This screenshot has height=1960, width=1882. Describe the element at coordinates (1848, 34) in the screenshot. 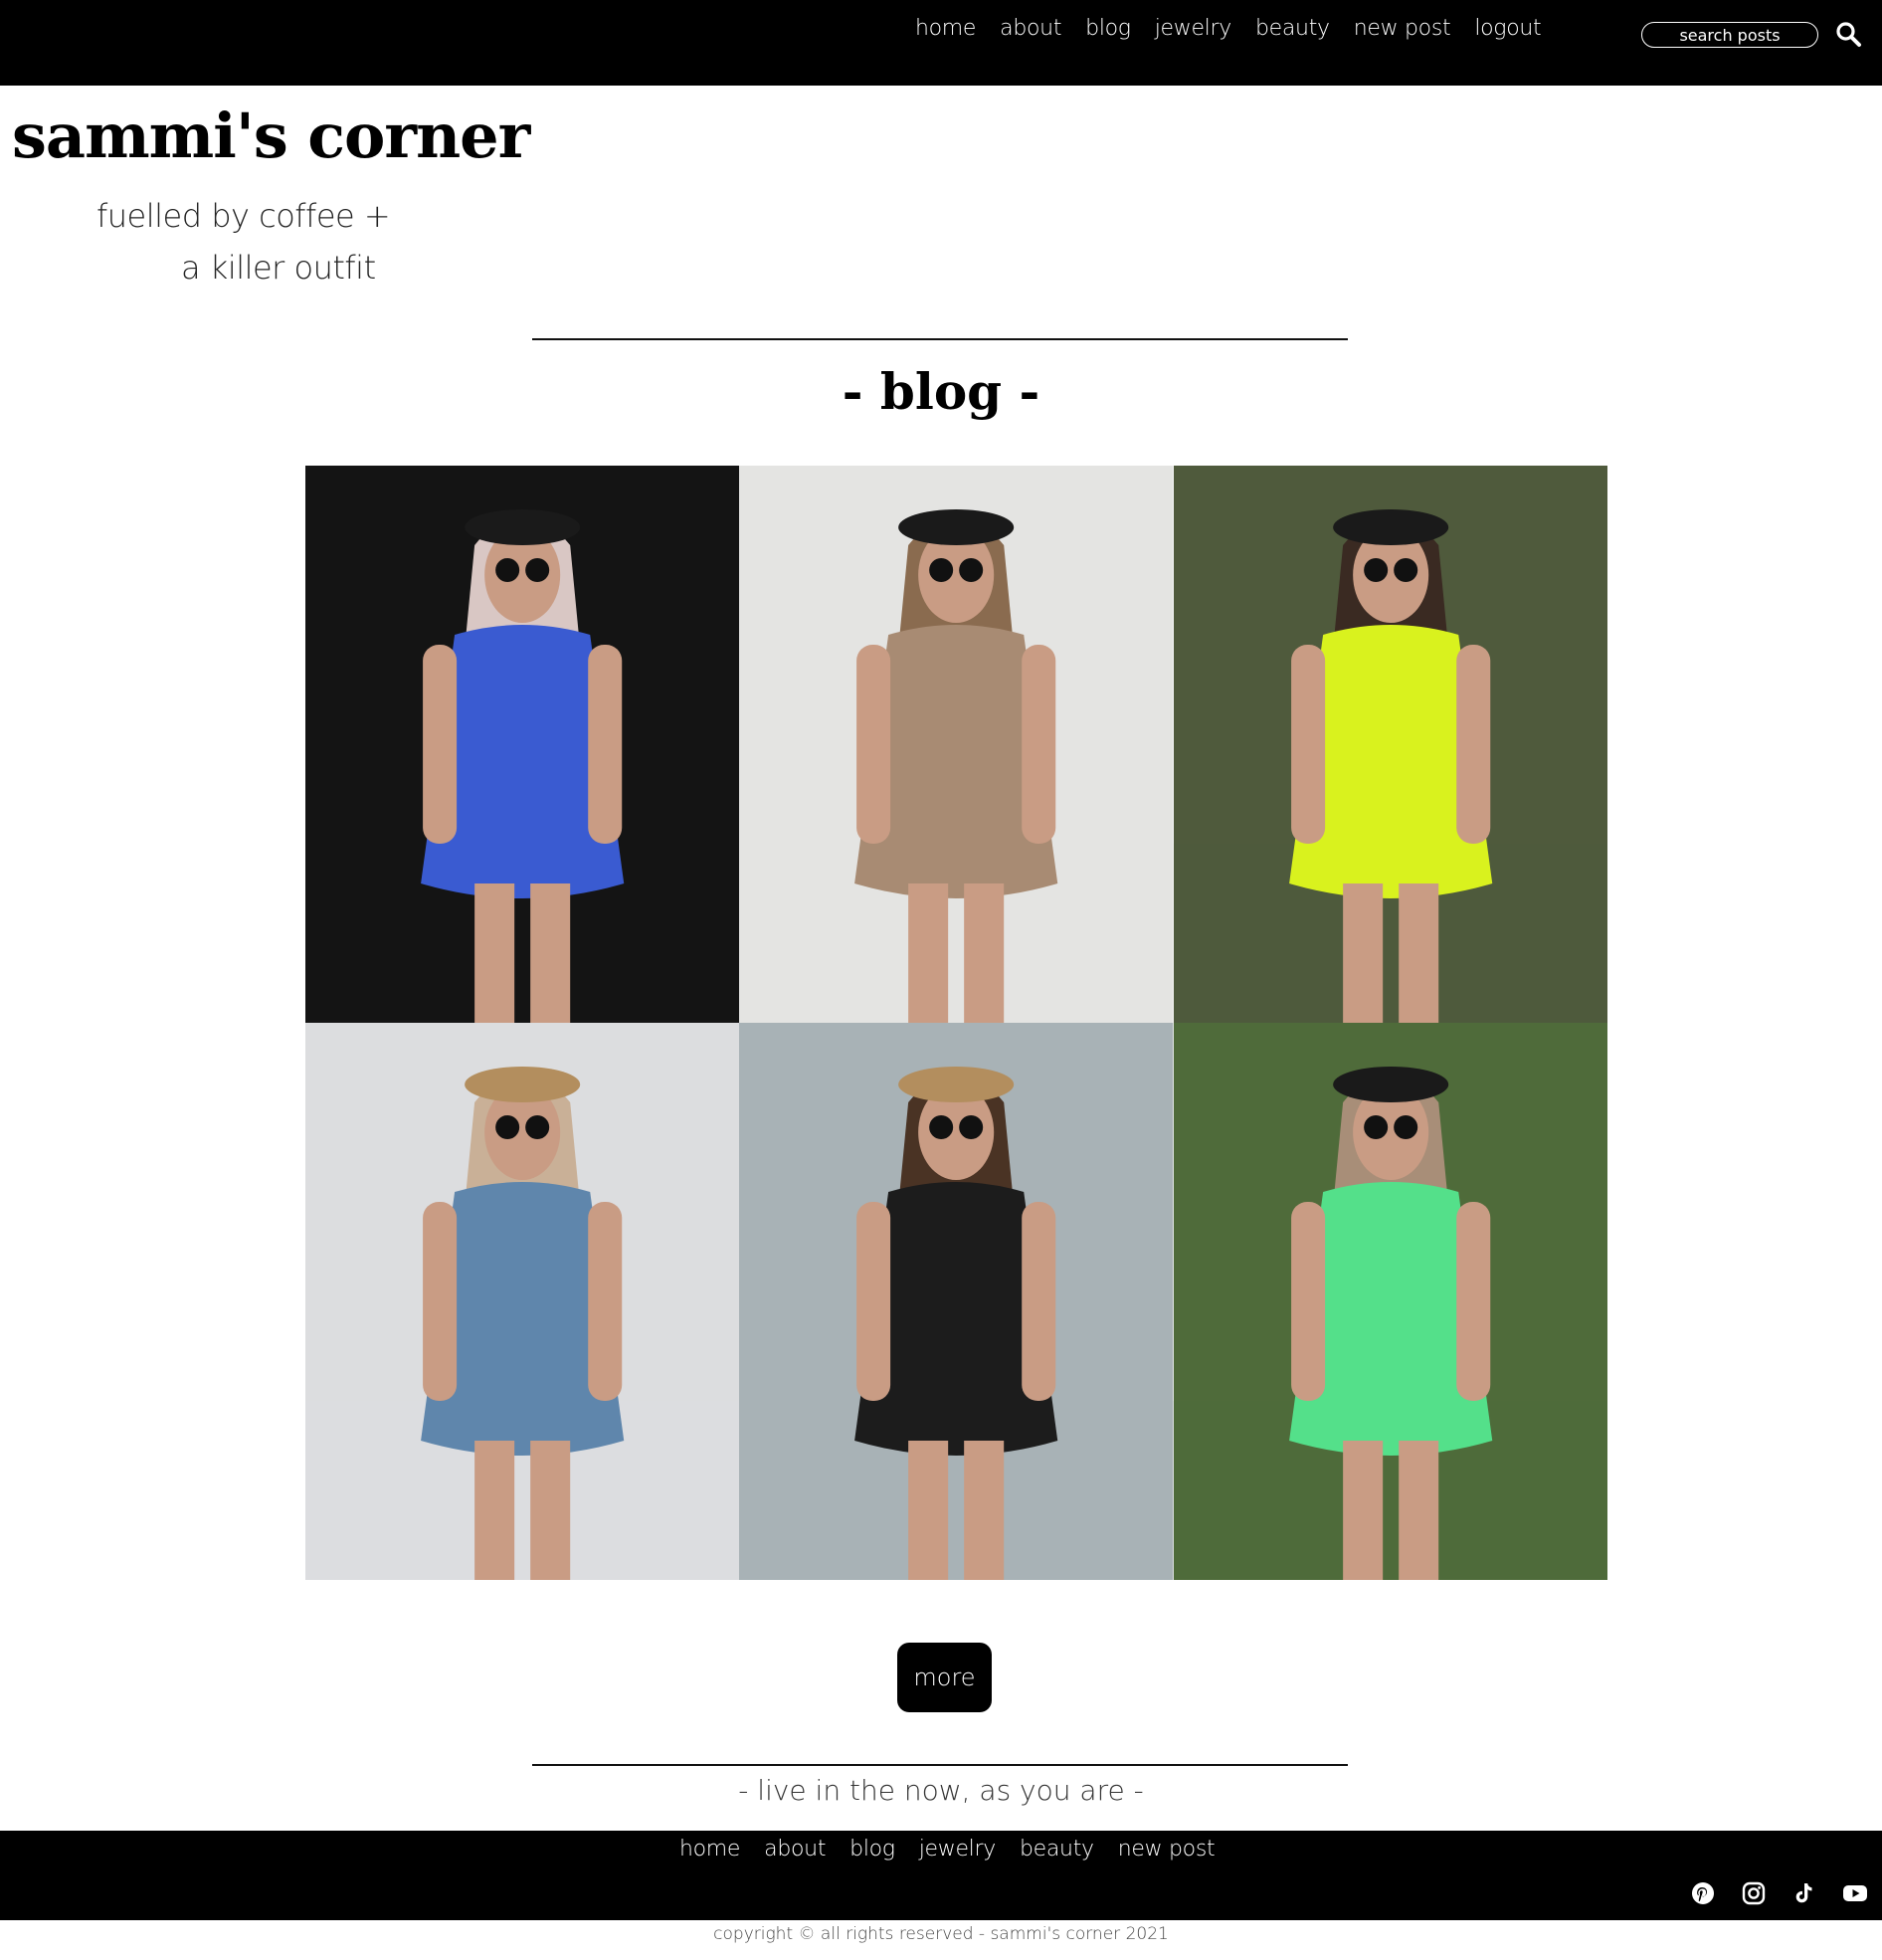

I see `search-icon` at that location.